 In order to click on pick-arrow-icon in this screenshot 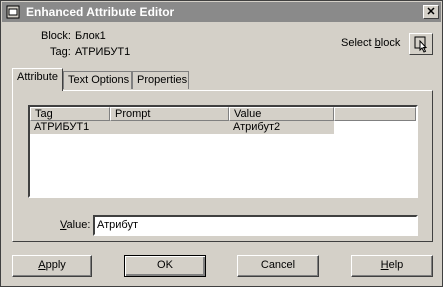, I will do `click(421, 44)`.